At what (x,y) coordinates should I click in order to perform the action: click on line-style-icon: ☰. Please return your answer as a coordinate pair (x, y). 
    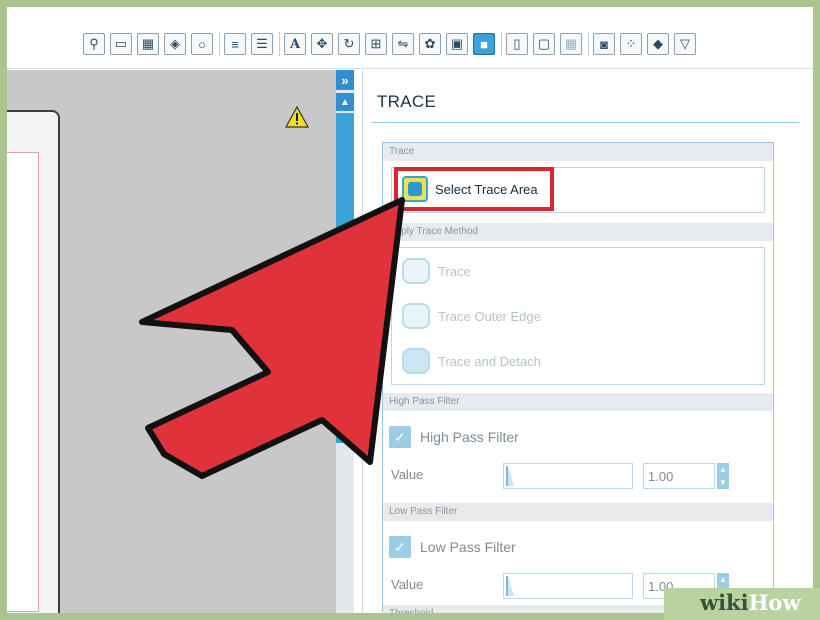
    Looking at the image, I should click on (262, 44).